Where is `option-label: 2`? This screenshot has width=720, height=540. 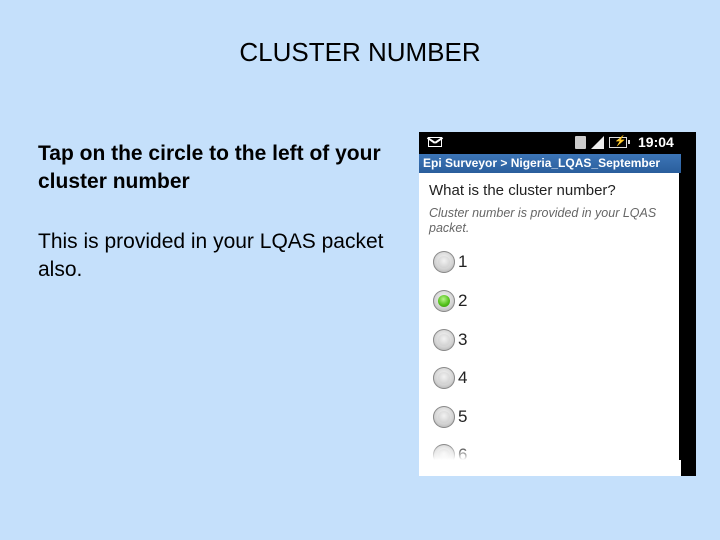
option-label: 2 is located at coordinates (463, 300).